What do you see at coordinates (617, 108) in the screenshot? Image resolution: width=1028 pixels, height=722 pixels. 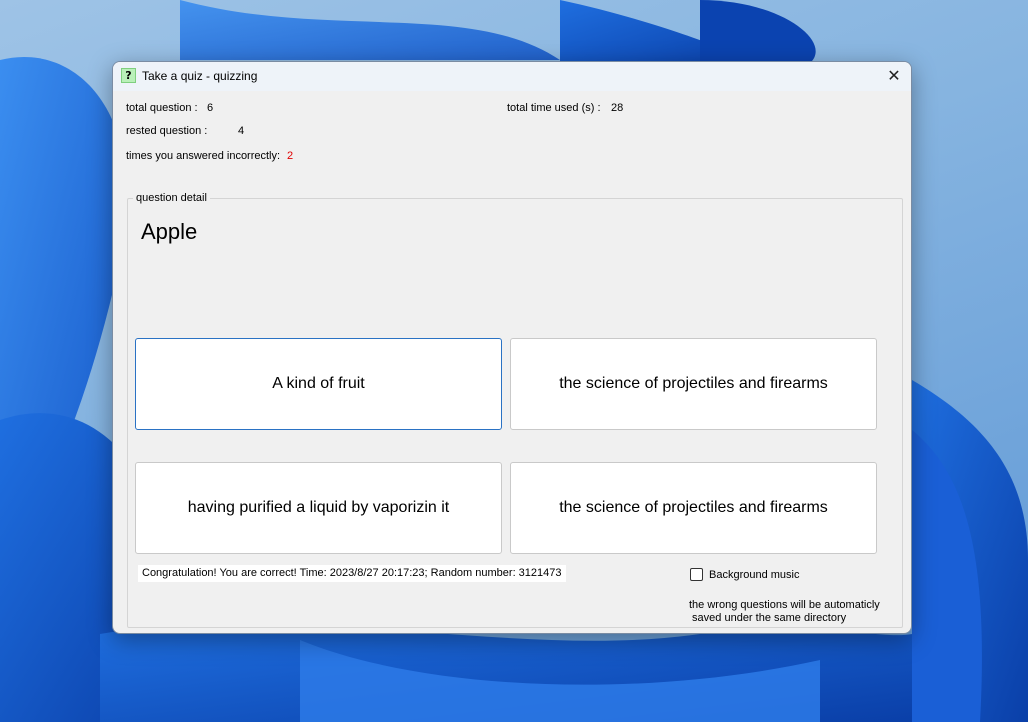 I see `time-used-value: 28` at bounding box center [617, 108].